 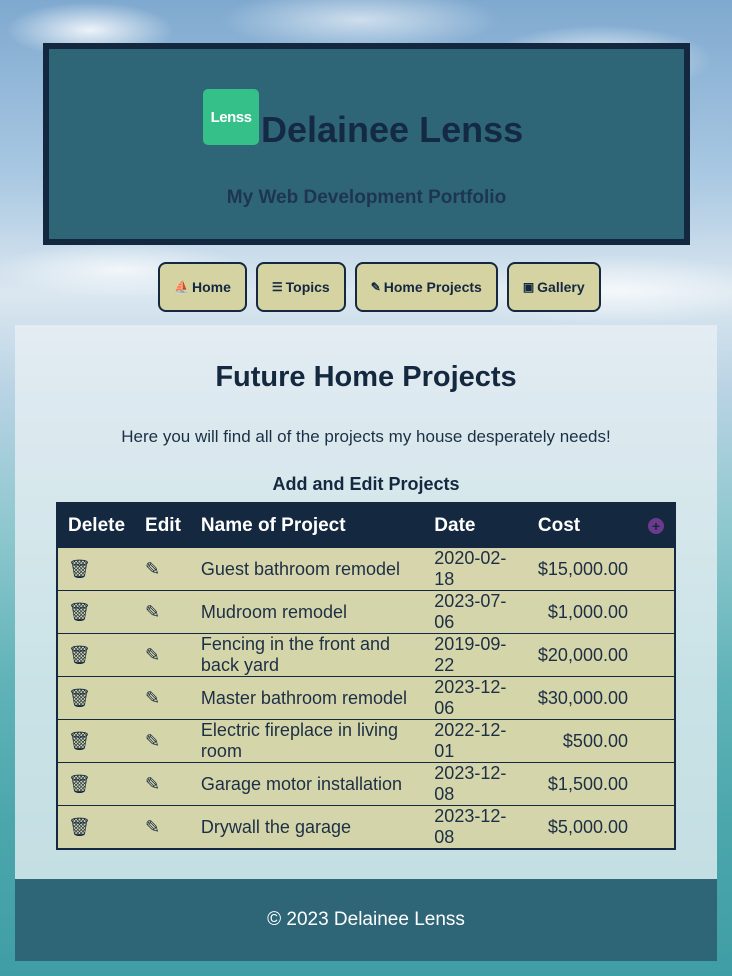 What do you see at coordinates (307, 784) in the screenshot?
I see `project-name: Garage motor installation` at bounding box center [307, 784].